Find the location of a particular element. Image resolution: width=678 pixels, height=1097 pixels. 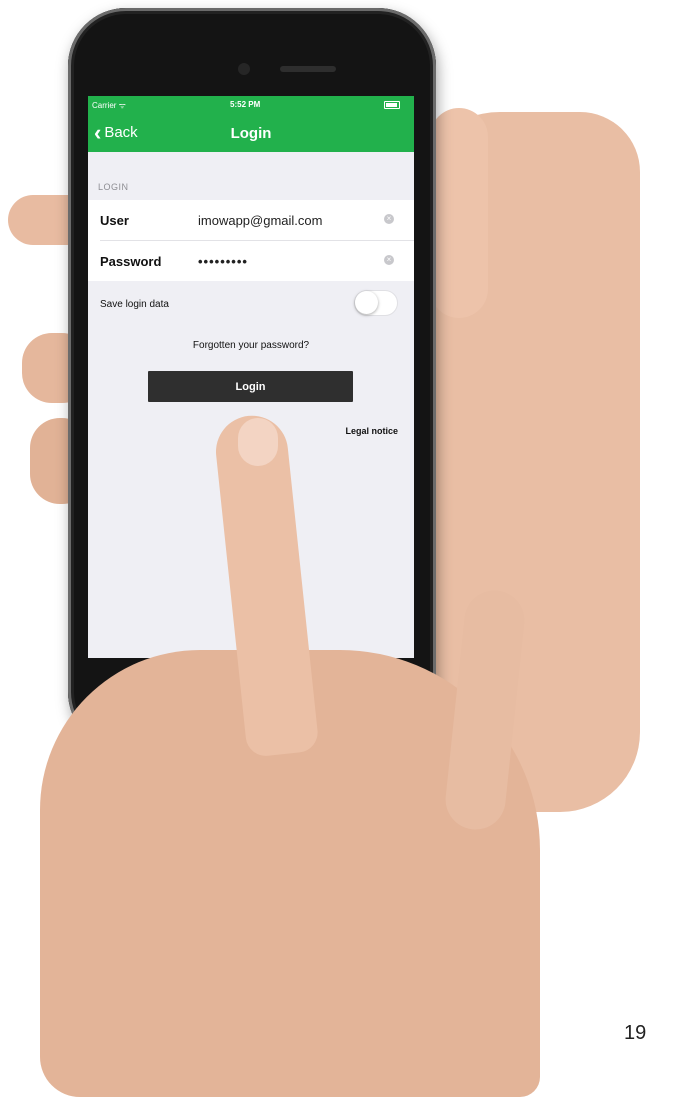

carrier-label: Carrier ᯤ is located at coordinates (109, 105).